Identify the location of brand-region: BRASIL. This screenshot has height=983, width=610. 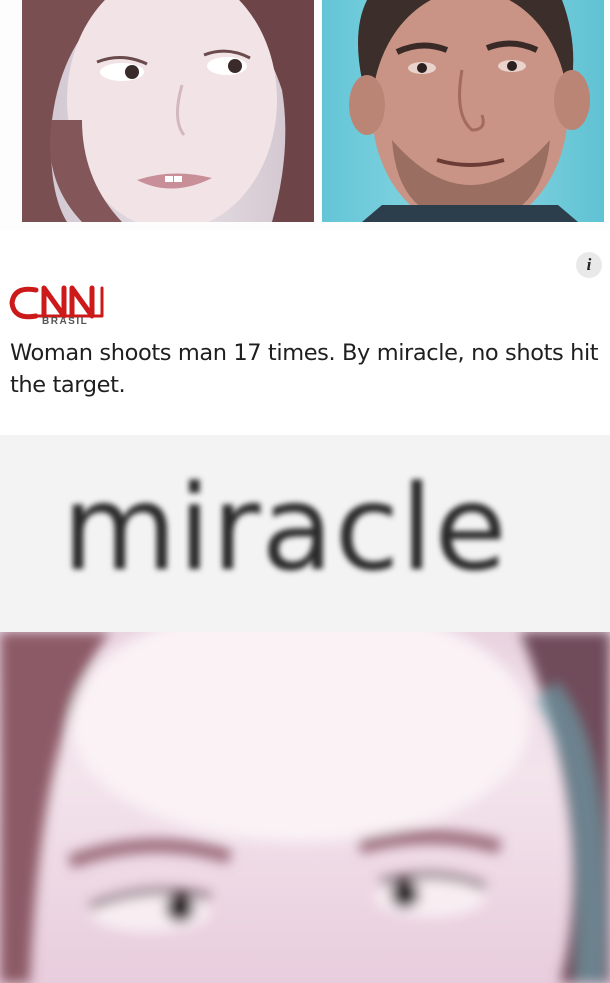
(65, 321).